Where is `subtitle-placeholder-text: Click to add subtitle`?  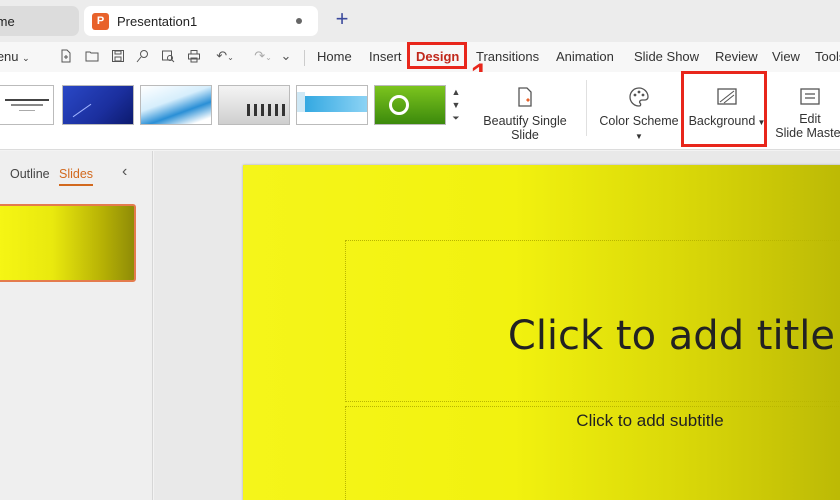
subtitle-placeholder-text: Click to add subtitle is located at coordinates (650, 420).